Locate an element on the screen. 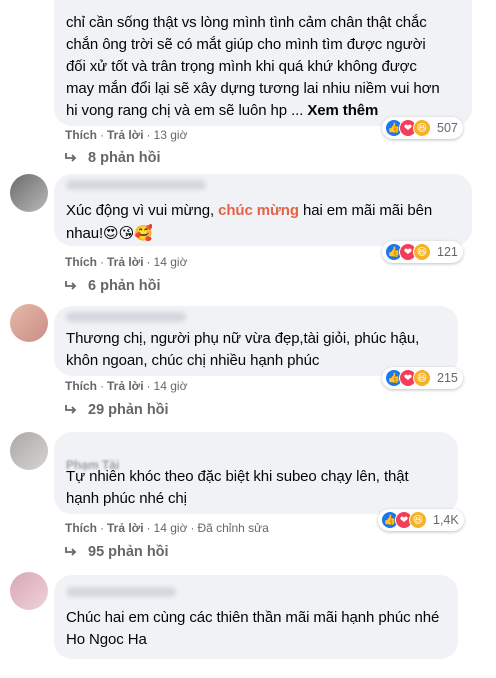 This screenshot has width=496, height=678. reaction-summary: 👍 ❤ 😆 507 is located at coordinates (422, 128).